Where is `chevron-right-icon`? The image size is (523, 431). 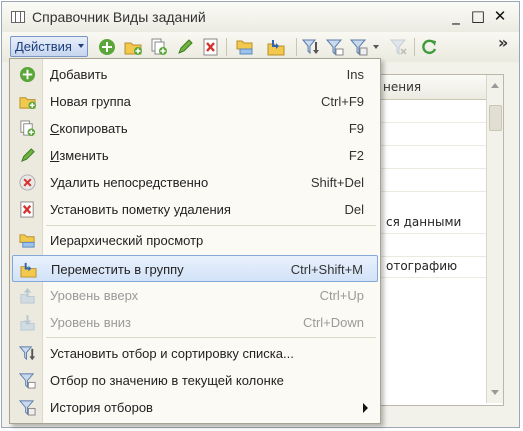
chevron-right-icon is located at coordinates (365, 408).